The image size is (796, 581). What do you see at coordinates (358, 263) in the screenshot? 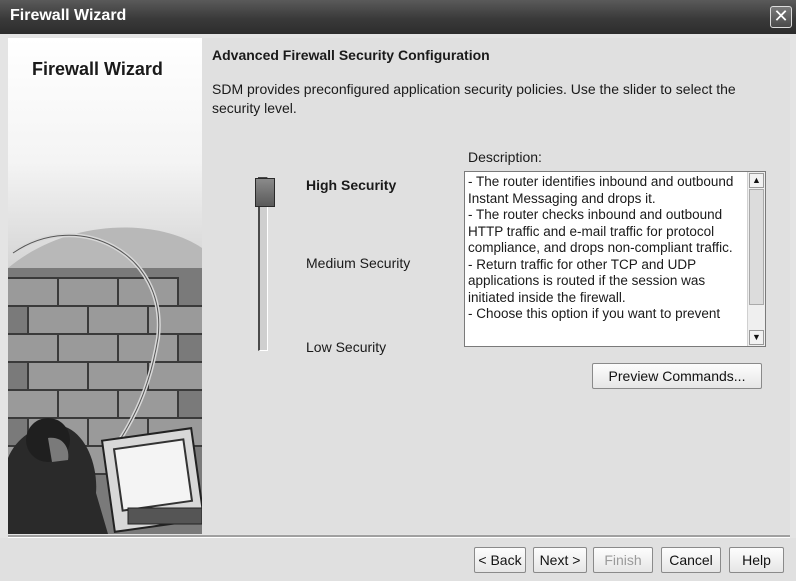
I see `medium-security-label: Medium Security` at bounding box center [358, 263].